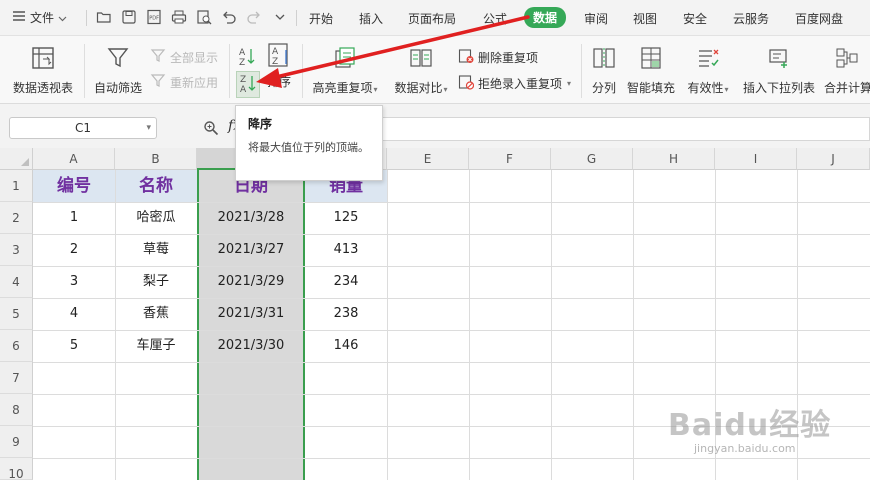 This screenshot has height=480, width=870. What do you see at coordinates (498, 57) in the screenshot?
I see `remove-duplicates-button: 删除重复项` at bounding box center [498, 57].